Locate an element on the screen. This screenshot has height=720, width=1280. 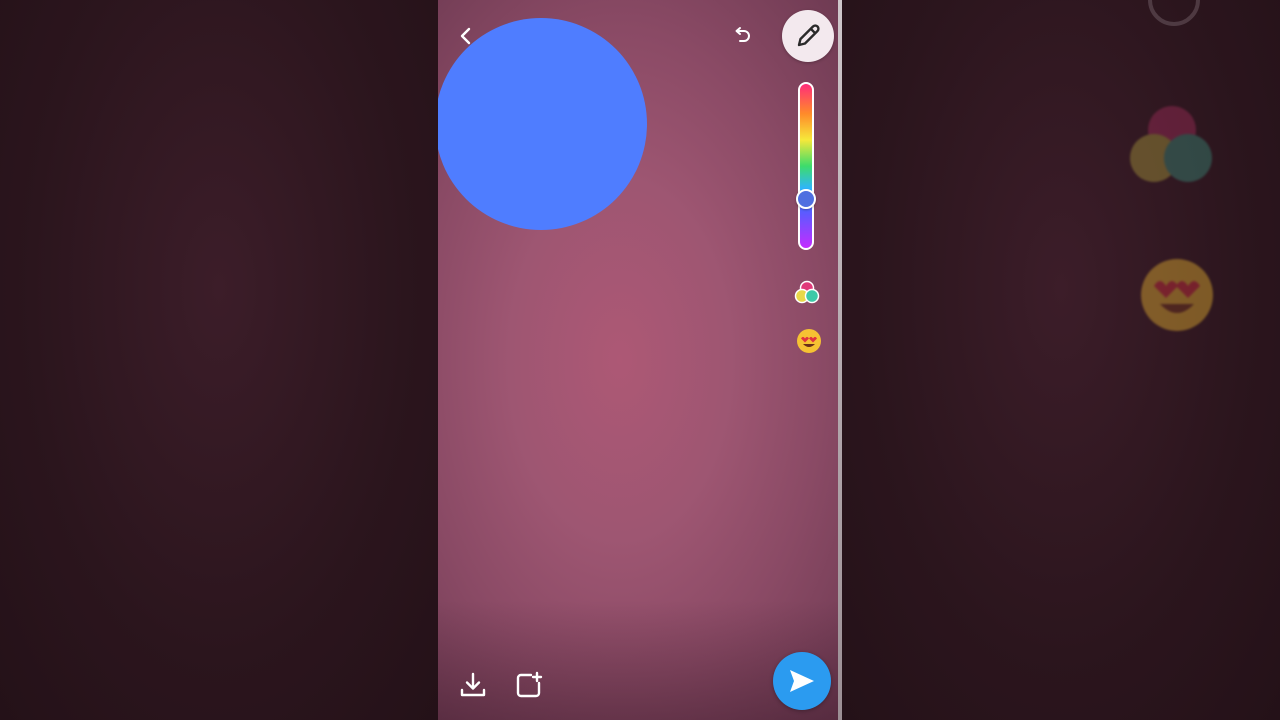
add-to-story-icon is located at coordinates (529, 684).